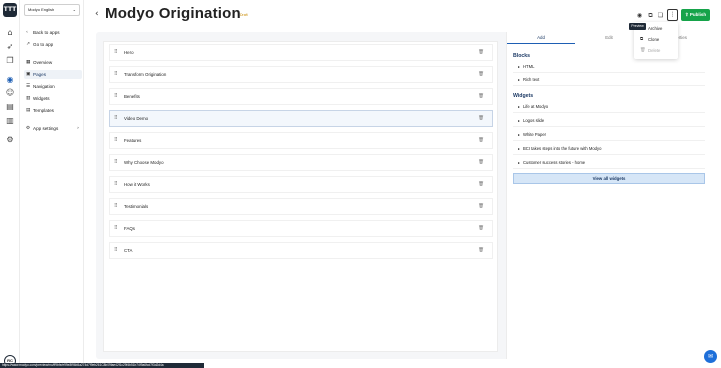 Image resolution: width=721 pixels, height=368 pixels. Describe the element at coordinates (535, 134) in the screenshot. I see `widget-option-label: White Paper` at that location.